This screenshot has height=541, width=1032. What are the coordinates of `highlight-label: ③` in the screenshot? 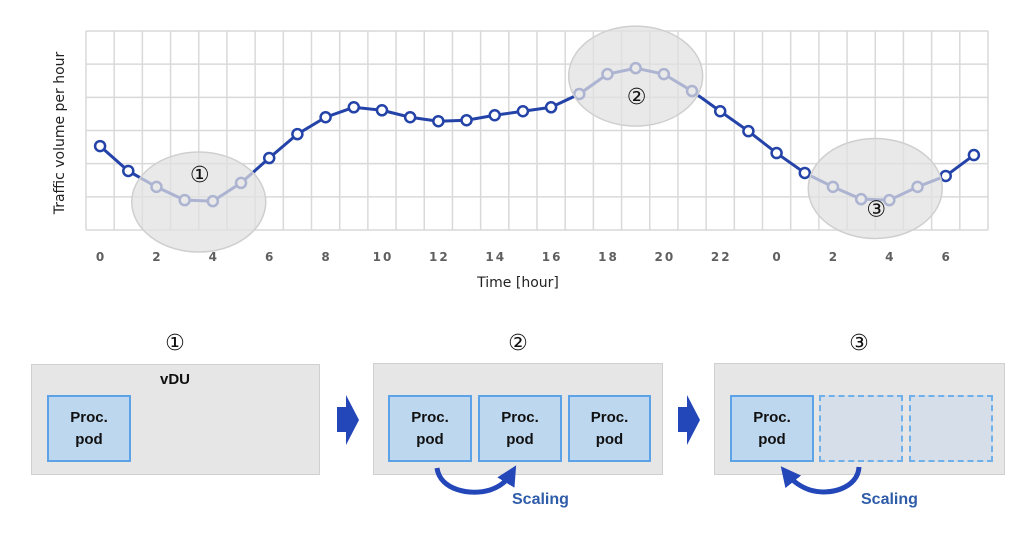 It's located at (876, 210).